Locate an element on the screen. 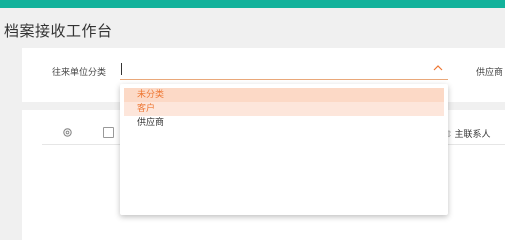 The image size is (505, 240). gear-icon is located at coordinates (67, 132).